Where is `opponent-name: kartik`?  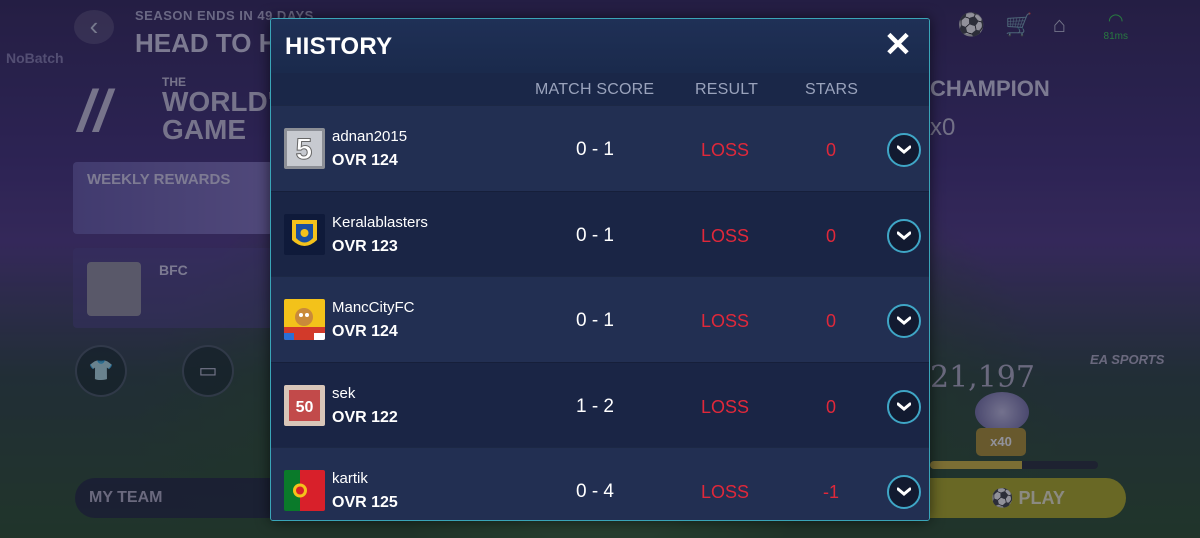
opponent-name: kartik is located at coordinates (350, 478).